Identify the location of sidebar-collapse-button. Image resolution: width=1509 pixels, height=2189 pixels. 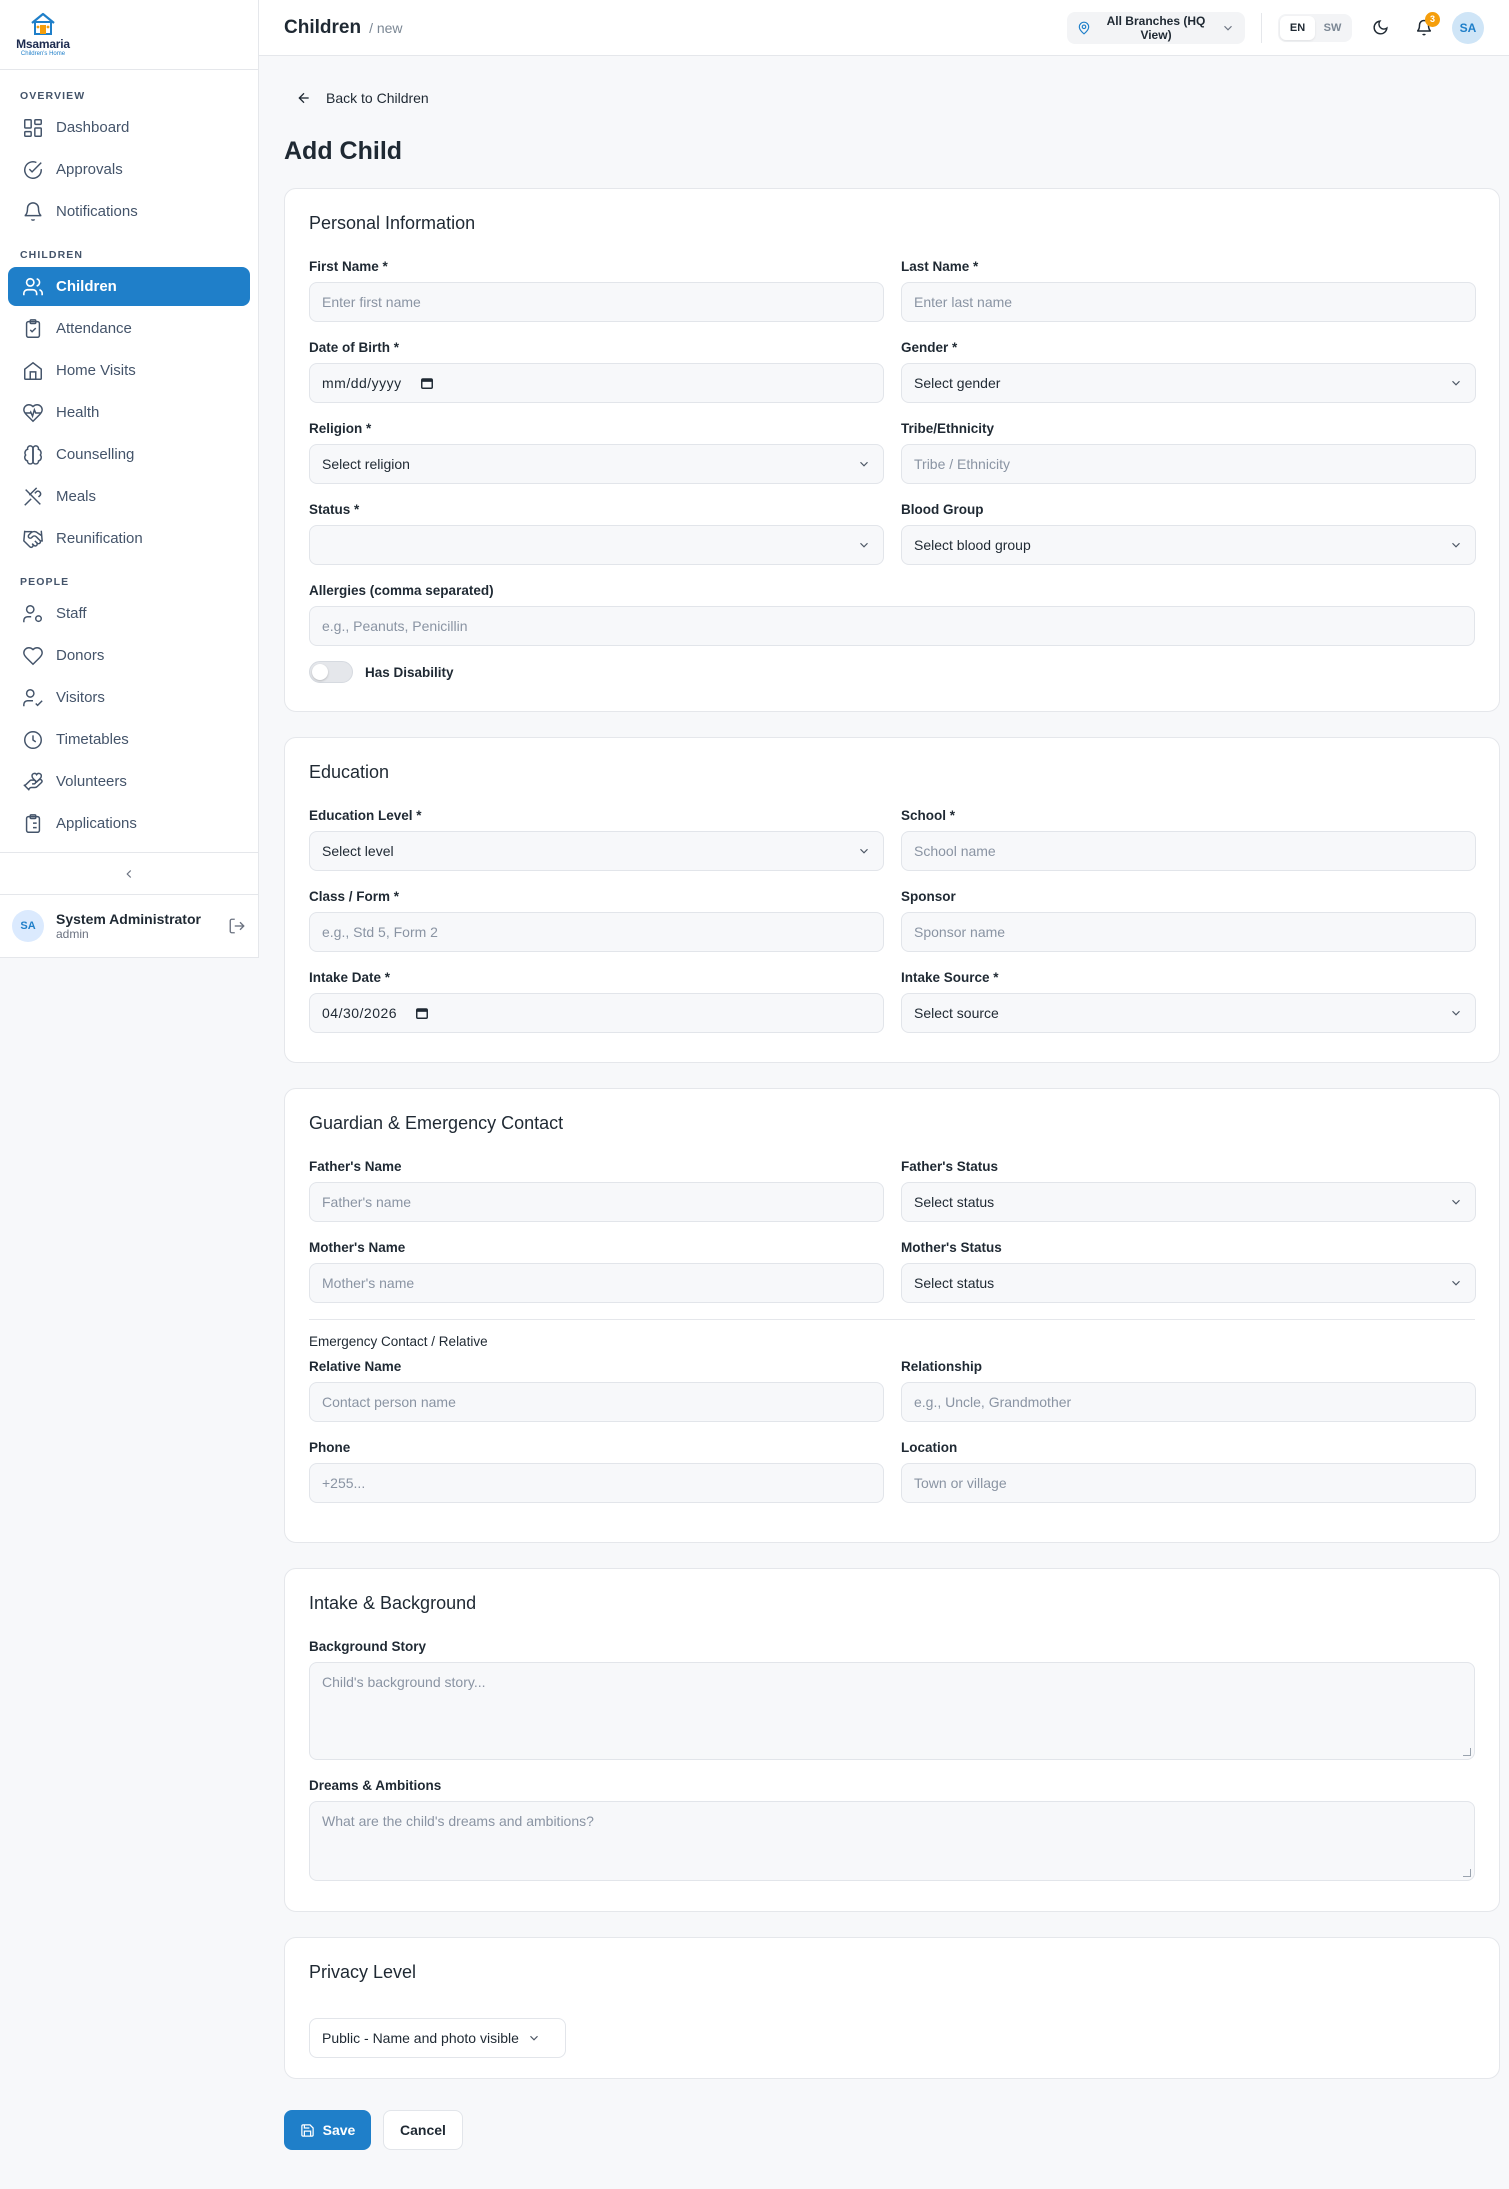
(129, 873).